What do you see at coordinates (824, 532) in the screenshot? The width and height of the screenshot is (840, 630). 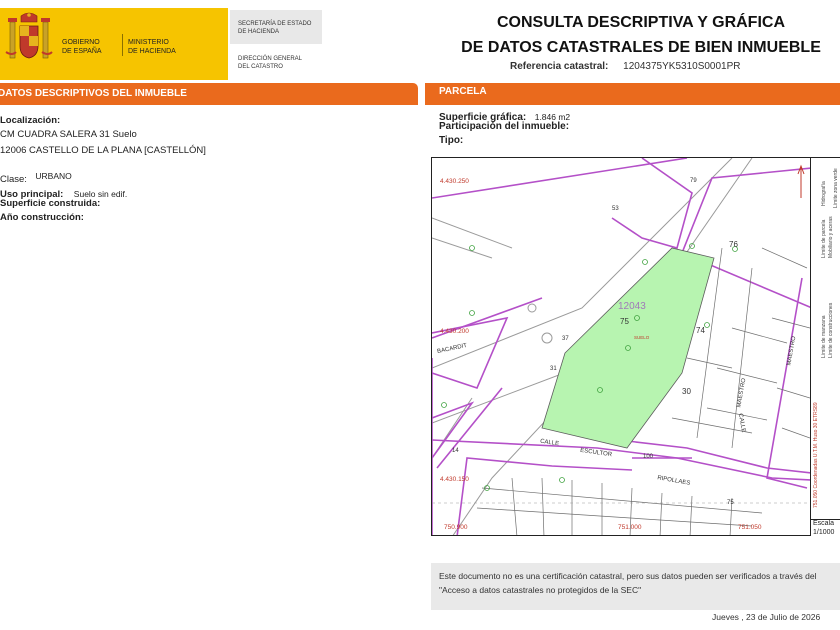 I see `scale-value: 1/1000` at bounding box center [824, 532].